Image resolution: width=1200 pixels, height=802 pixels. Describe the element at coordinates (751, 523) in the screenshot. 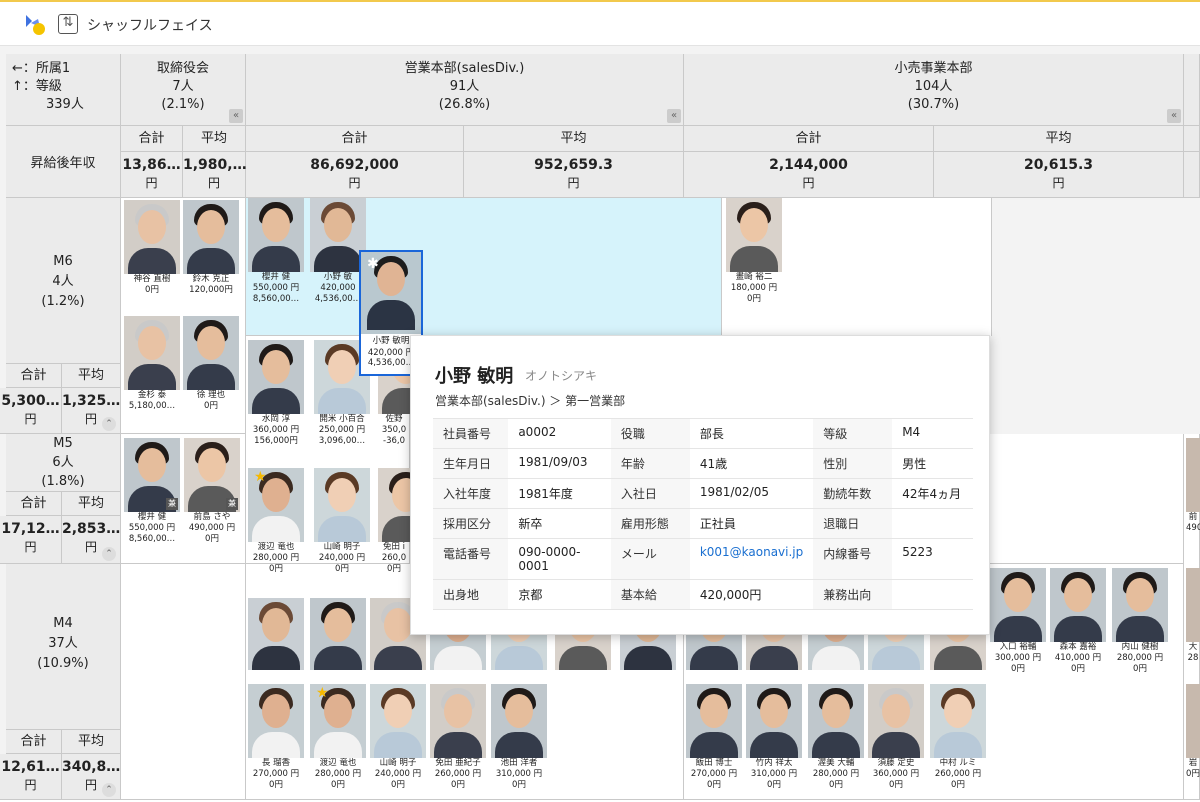

I see `popup-field-value: 正社員` at that location.